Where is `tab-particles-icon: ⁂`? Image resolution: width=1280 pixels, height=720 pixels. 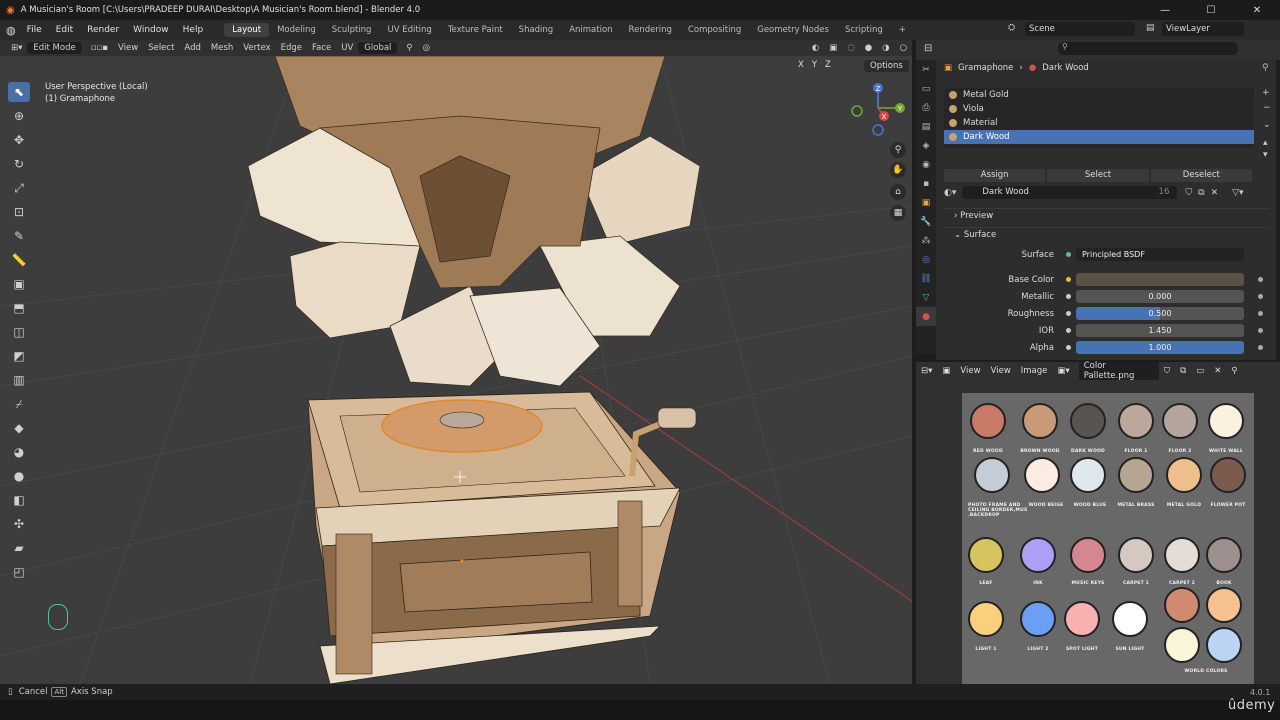 tab-particles-icon: ⁂ is located at coordinates (926, 240).